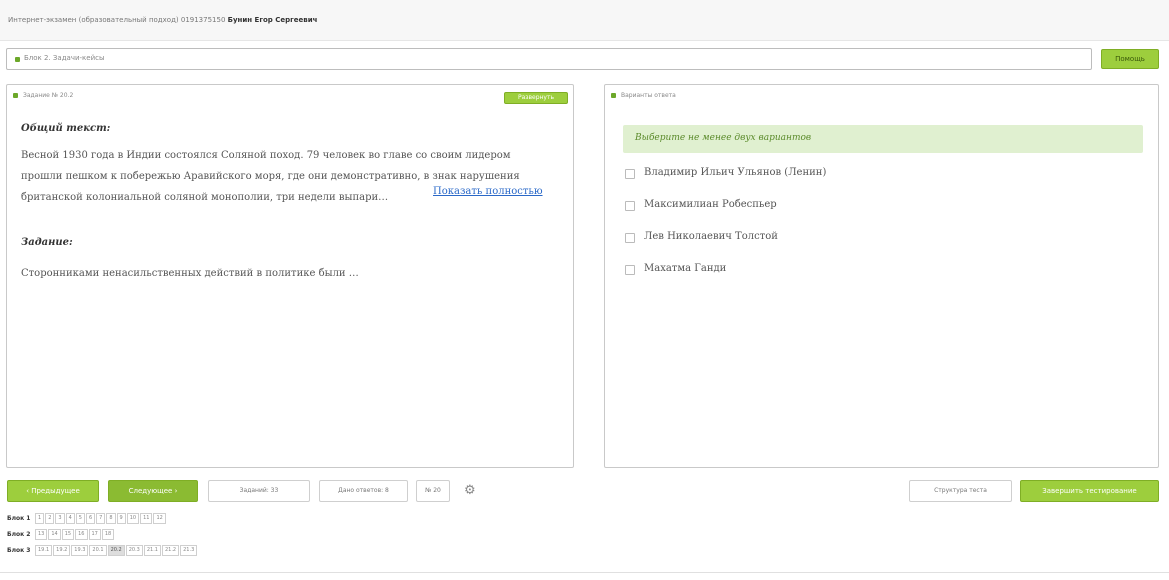  I want to click on block-indicator-icon, so click(17, 59).